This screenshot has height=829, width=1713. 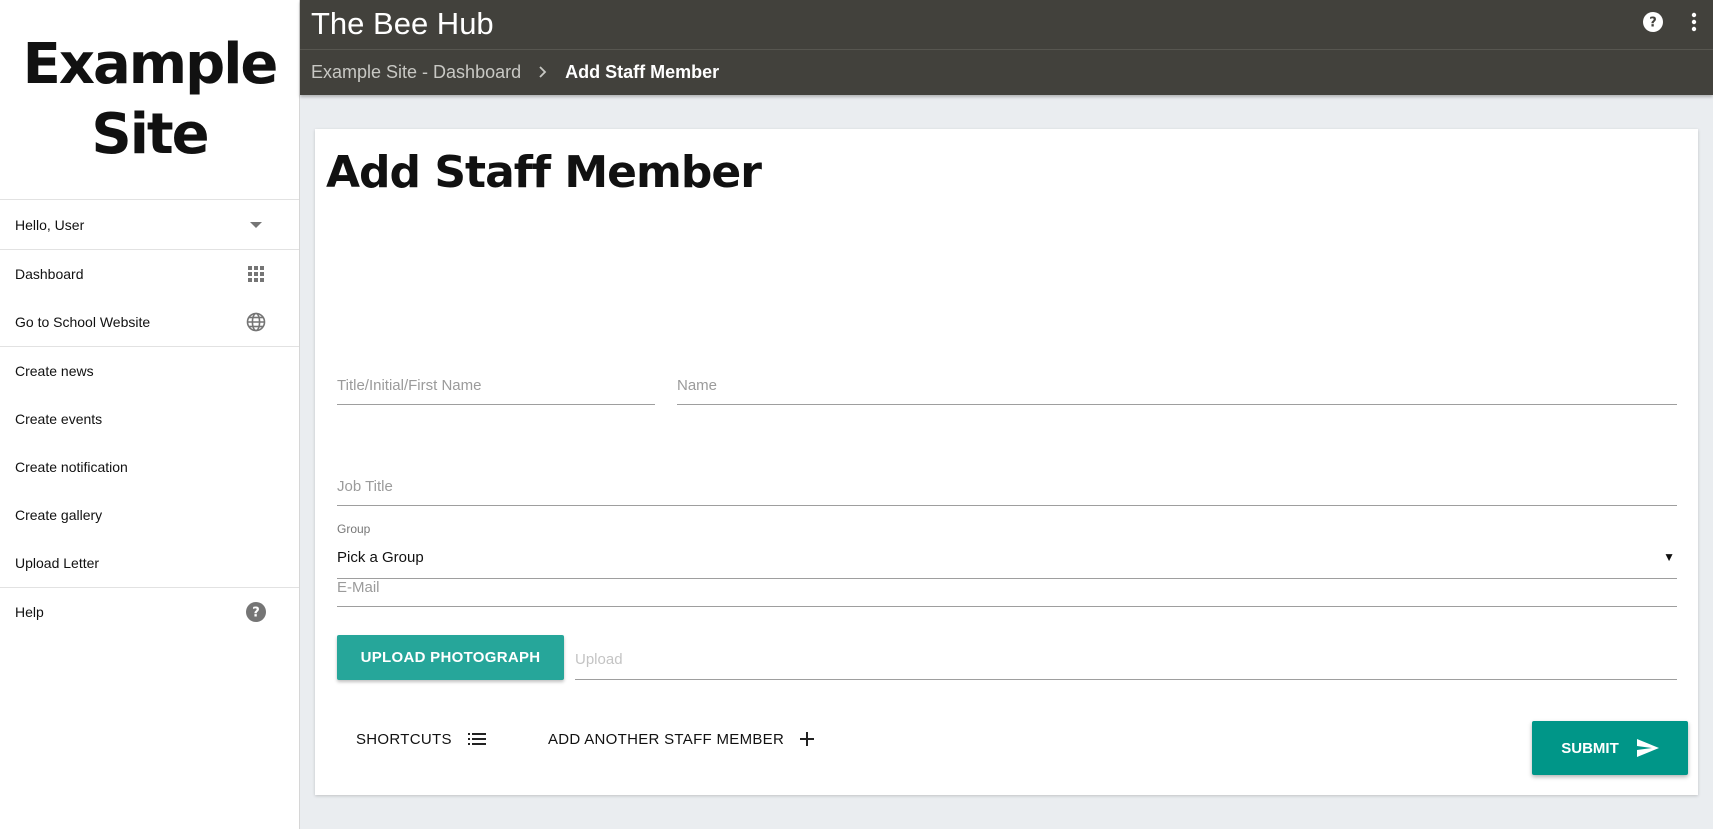 I want to click on sidebar-item-label: Create notification, so click(x=71, y=467).